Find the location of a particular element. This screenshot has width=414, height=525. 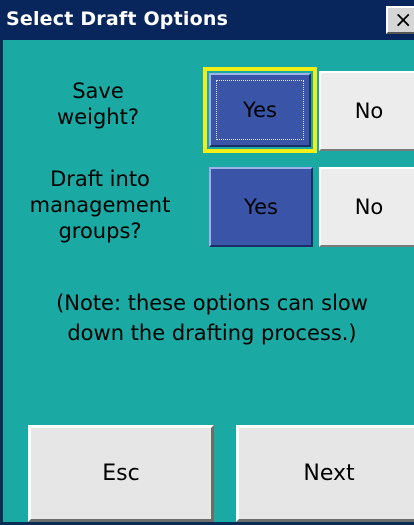

draft-groups-yes-label: Yes is located at coordinates (261, 207).